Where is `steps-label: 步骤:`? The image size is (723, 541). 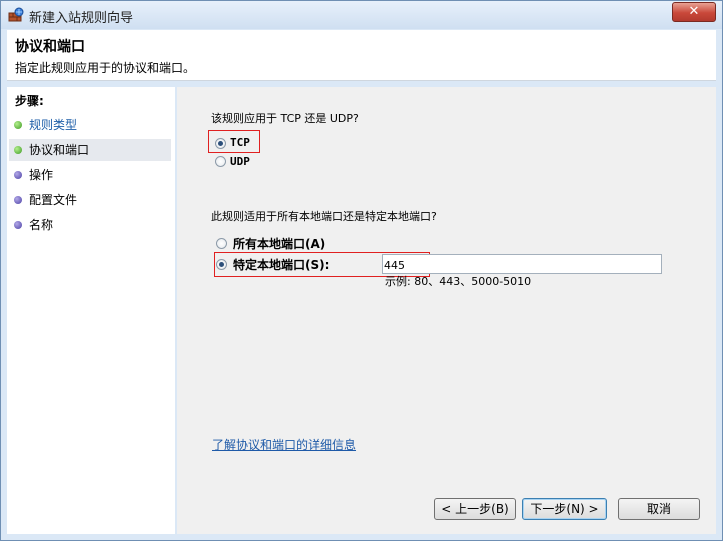
steps-label: 步骤: is located at coordinates (29, 101).